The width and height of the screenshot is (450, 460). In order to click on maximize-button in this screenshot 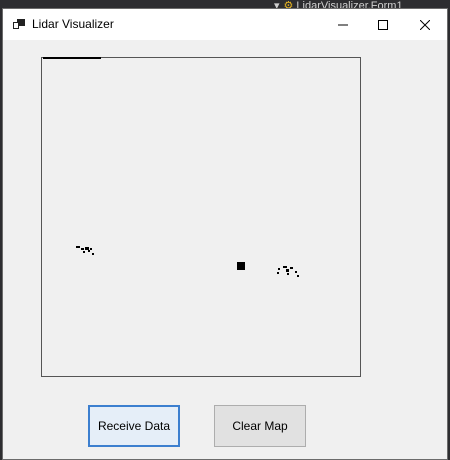, I will do `click(383, 24)`.